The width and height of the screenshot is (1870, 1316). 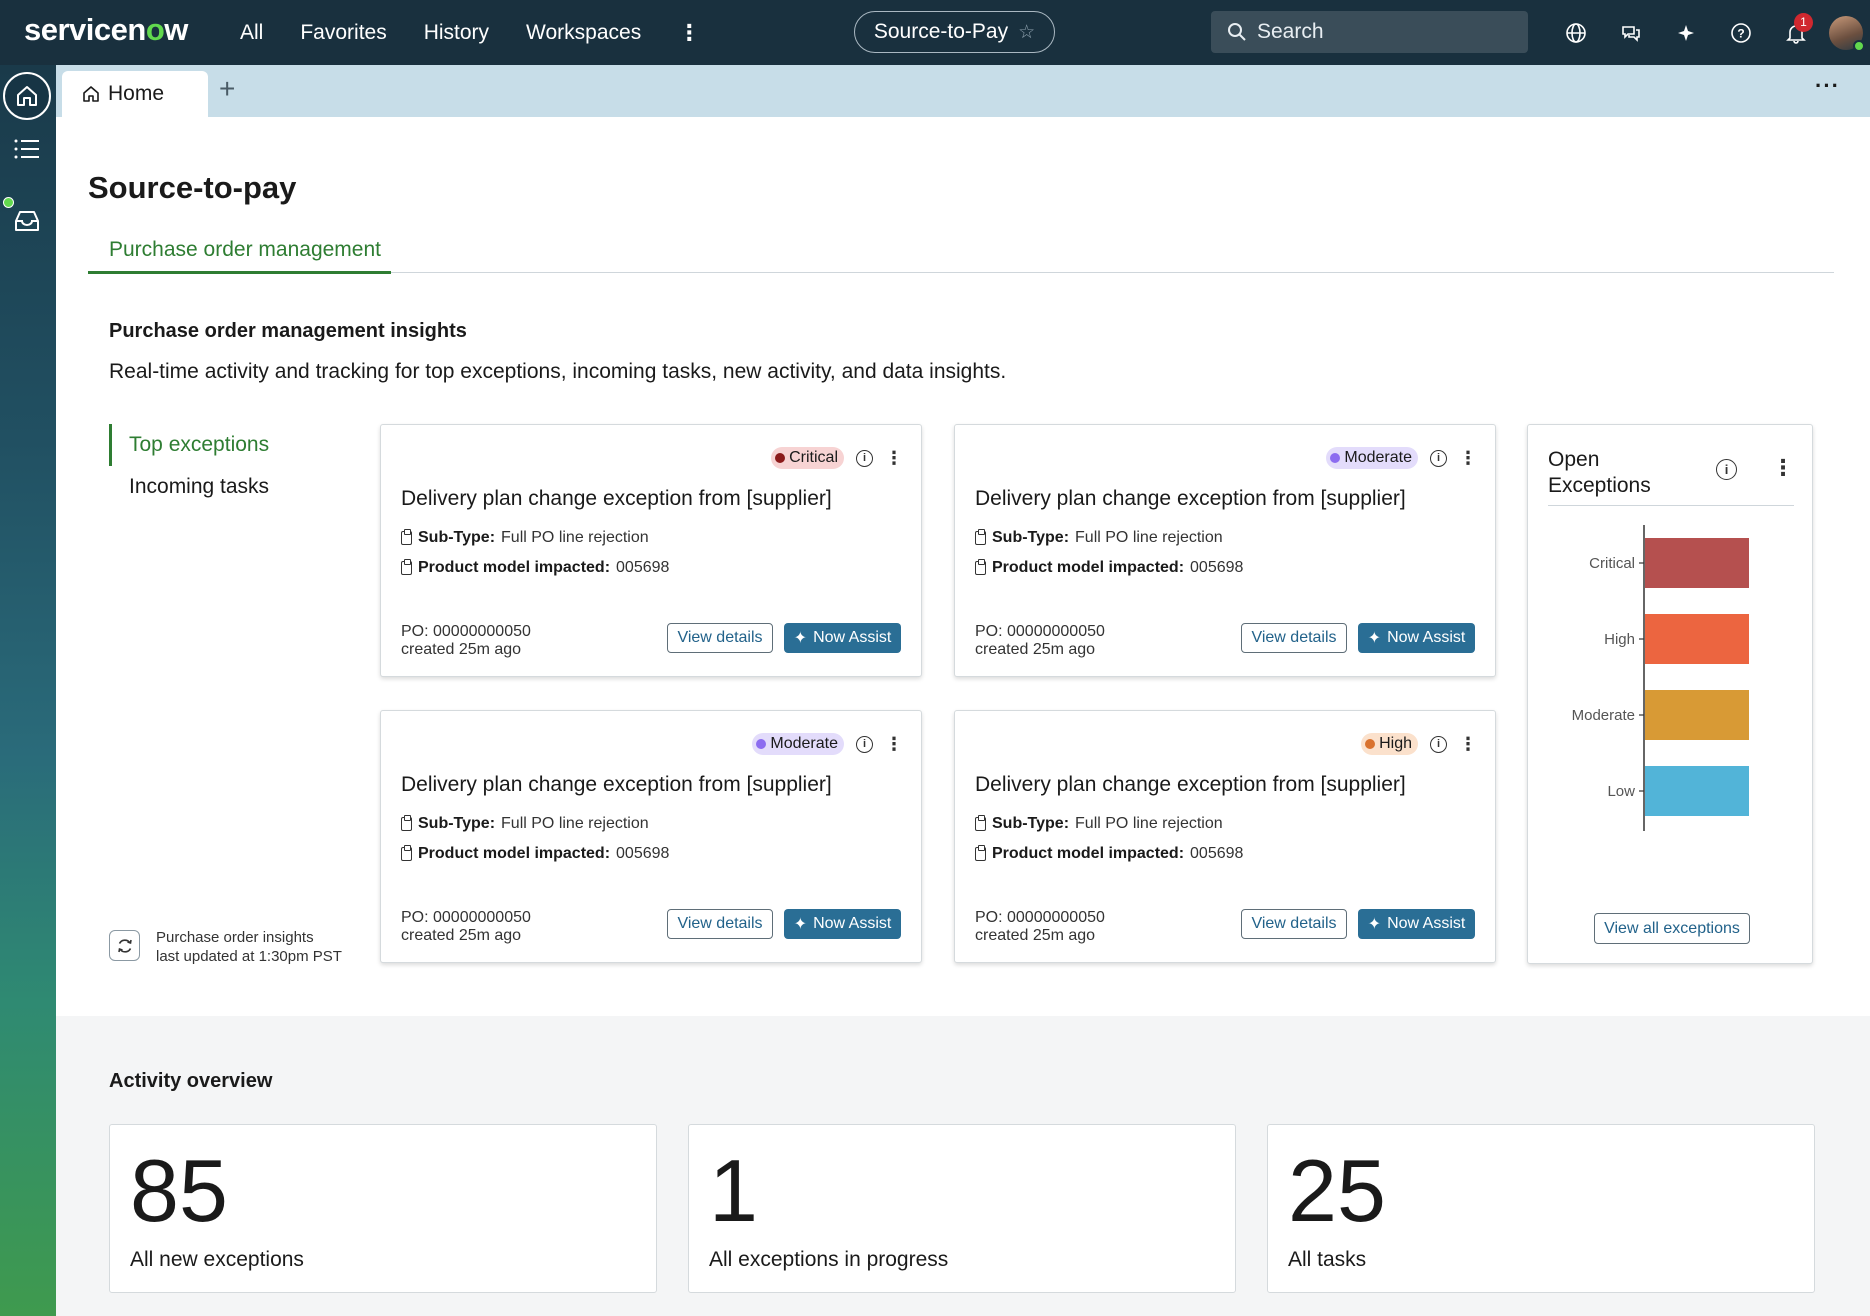 I want to click on top-icons: ? 1, so click(x=1706, y=32).